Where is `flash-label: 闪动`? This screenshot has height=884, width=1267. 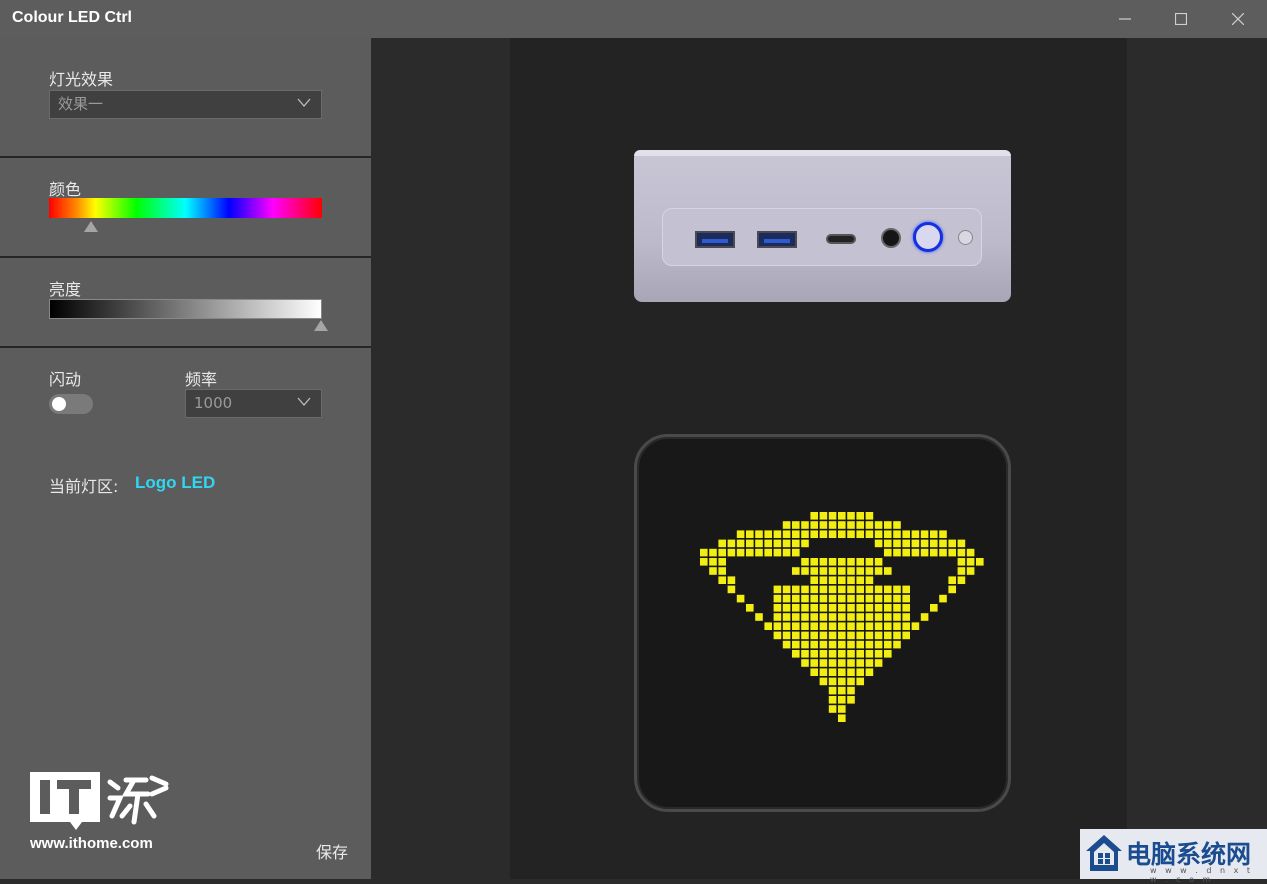 flash-label: 闪动 is located at coordinates (65, 379).